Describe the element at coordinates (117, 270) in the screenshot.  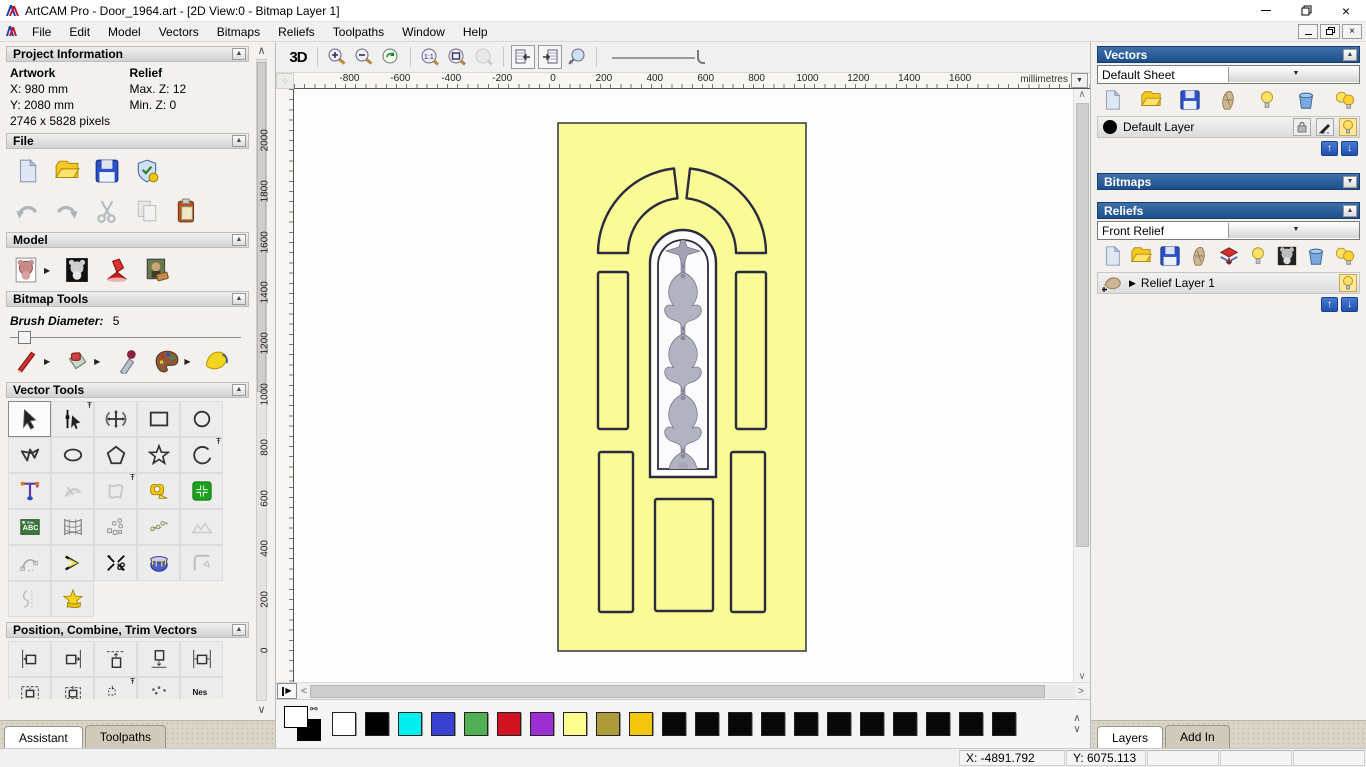
I see `lighting-icon` at that location.